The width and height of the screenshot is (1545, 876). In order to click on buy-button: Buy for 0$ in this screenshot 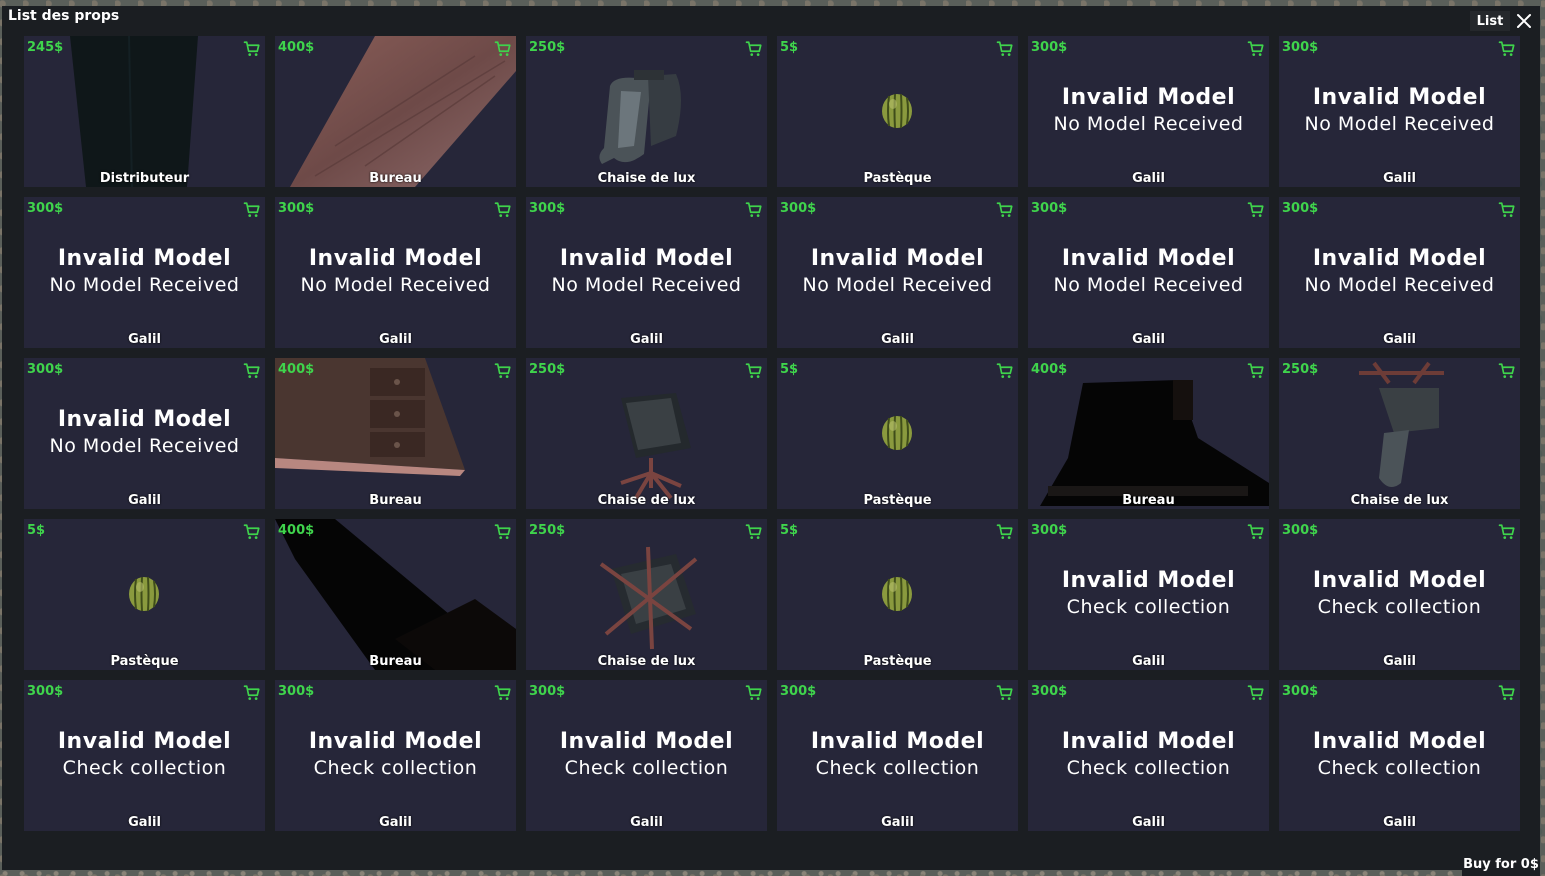, I will do `click(1501, 864)`.